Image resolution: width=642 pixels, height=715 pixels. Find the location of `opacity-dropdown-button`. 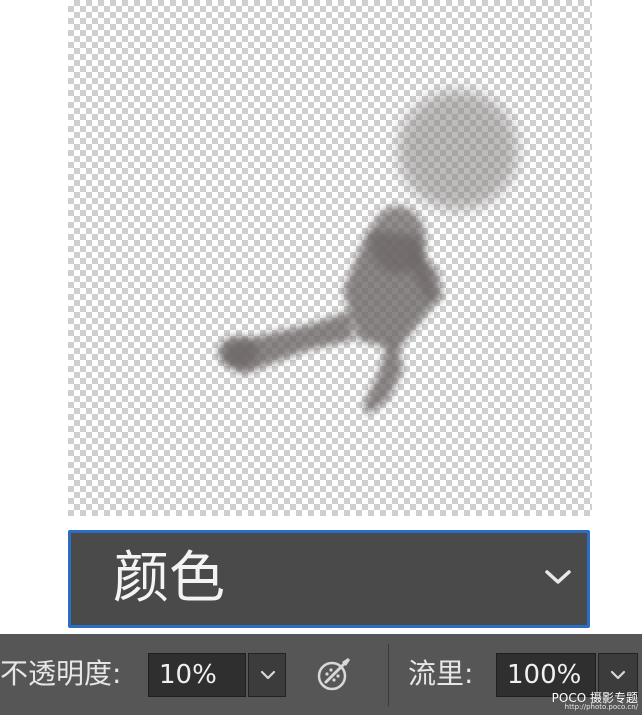

opacity-dropdown-button is located at coordinates (267, 675).